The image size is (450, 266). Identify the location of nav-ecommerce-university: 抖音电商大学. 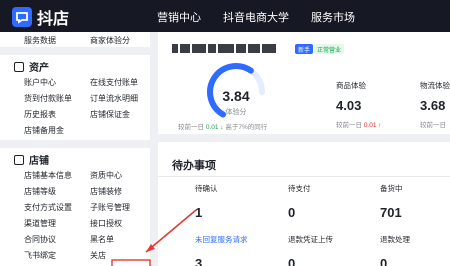
(256, 17).